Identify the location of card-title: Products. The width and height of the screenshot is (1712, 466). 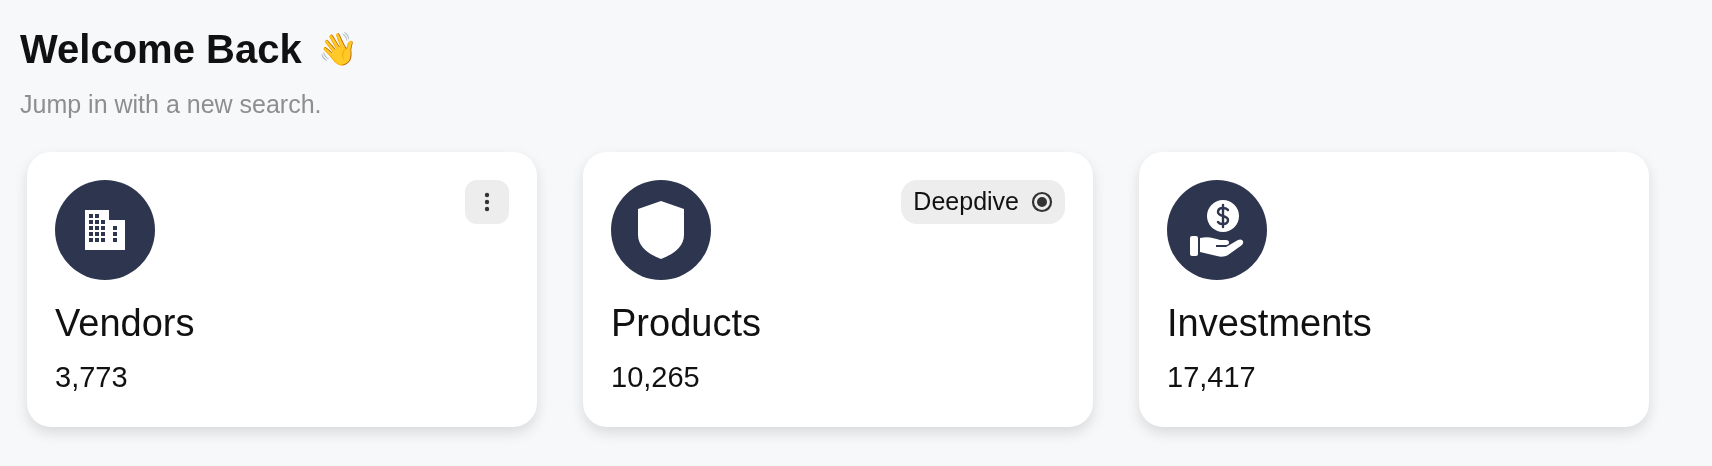
(686, 323).